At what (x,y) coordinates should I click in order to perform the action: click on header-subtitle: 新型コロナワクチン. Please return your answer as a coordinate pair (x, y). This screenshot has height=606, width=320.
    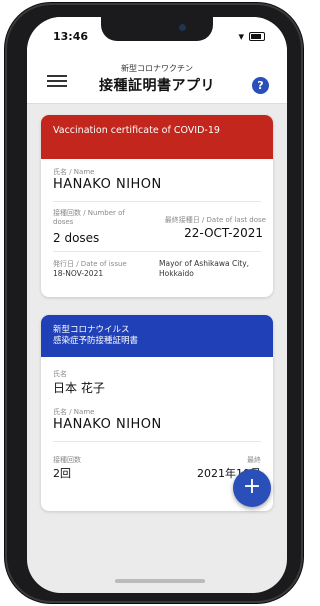
    Looking at the image, I should click on (157, 68).